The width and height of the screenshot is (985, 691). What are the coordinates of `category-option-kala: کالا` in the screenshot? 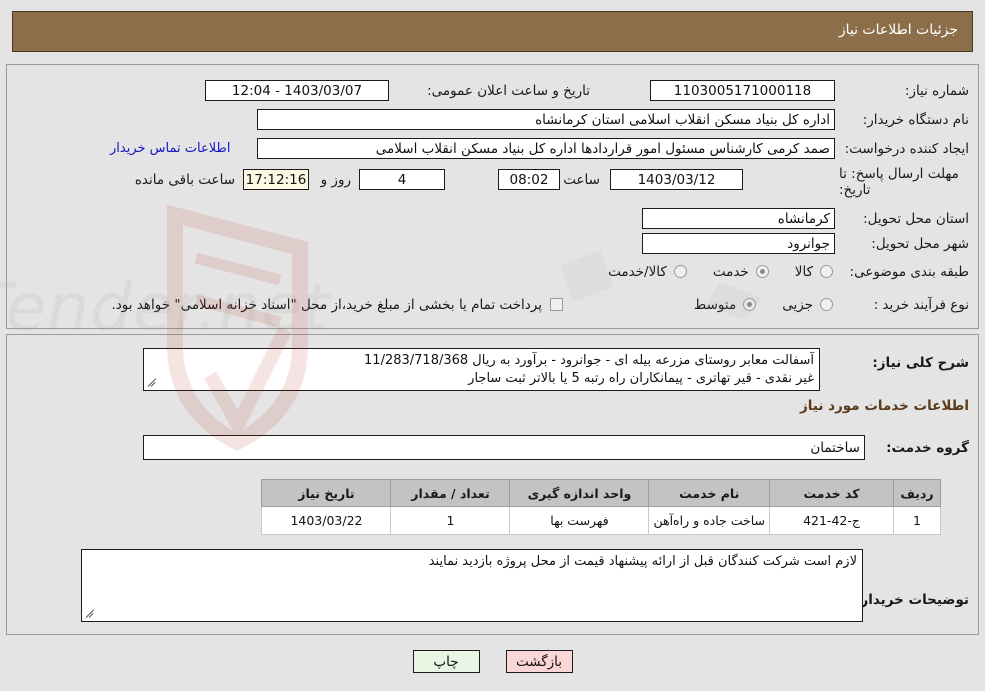 It's located at (814, 272).